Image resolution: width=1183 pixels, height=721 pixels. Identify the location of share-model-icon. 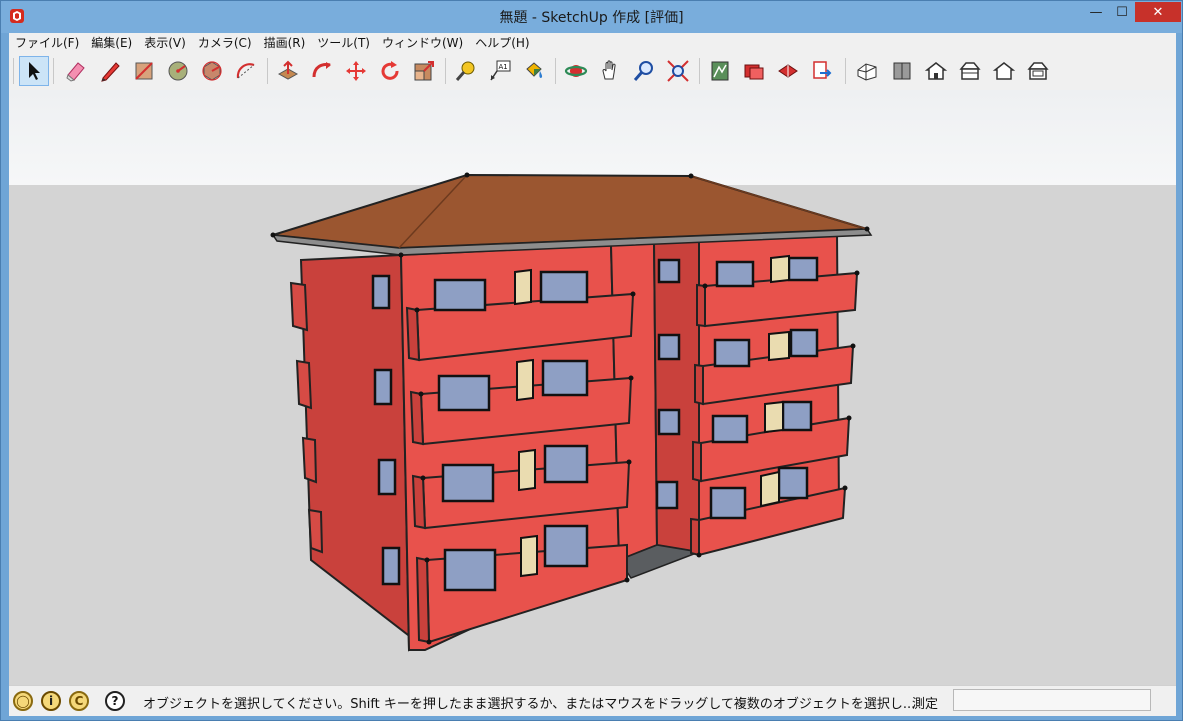
(788, 71).